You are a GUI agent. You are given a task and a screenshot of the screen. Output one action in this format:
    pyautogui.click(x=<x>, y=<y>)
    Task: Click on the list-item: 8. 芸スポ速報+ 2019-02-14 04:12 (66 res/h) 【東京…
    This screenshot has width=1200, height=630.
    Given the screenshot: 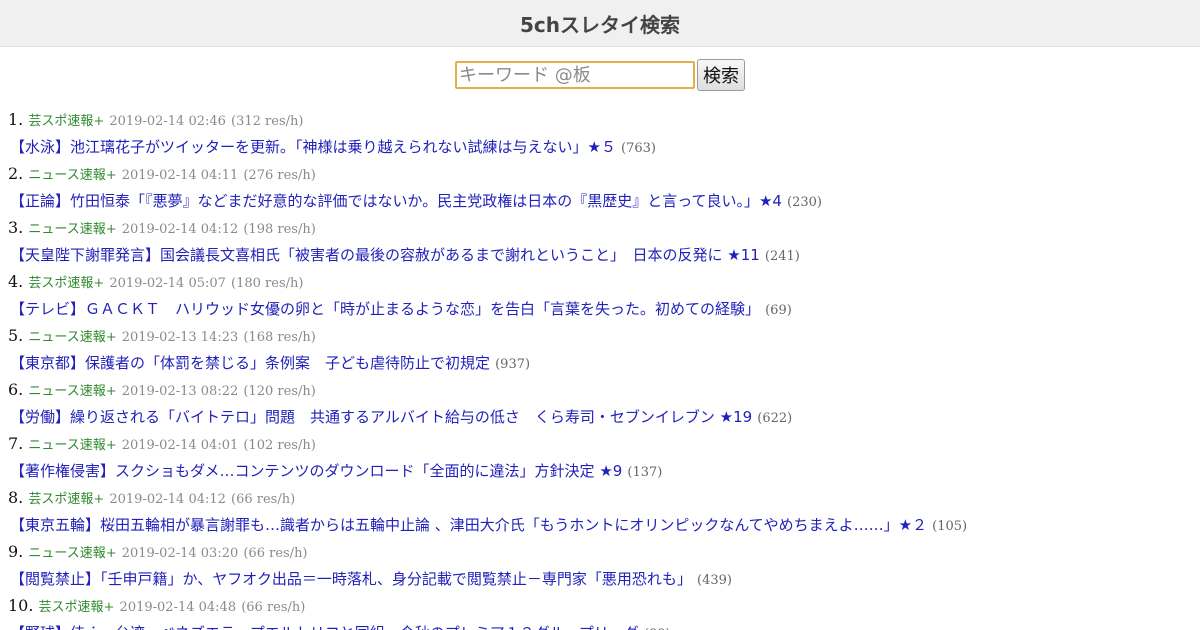 What is the action you would take?
    pyautogui.click(x=604, y=511)
    